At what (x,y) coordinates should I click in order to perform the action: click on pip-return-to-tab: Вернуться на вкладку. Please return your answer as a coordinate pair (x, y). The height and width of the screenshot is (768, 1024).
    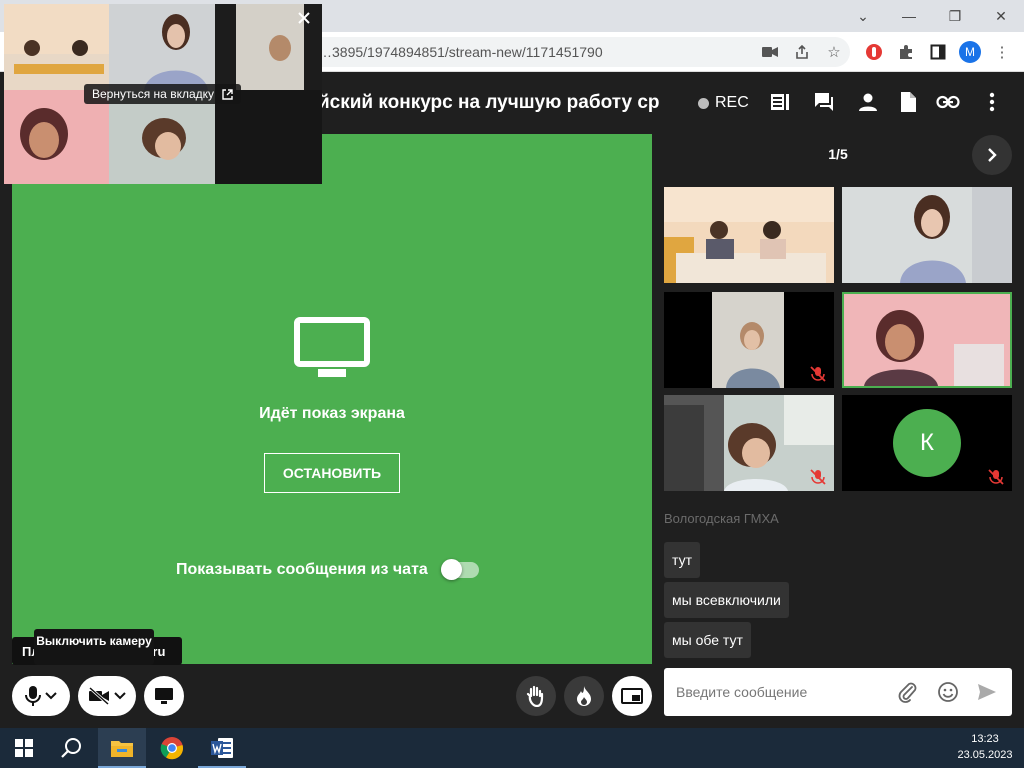
    Looking at the image, I should click on (163, 94).